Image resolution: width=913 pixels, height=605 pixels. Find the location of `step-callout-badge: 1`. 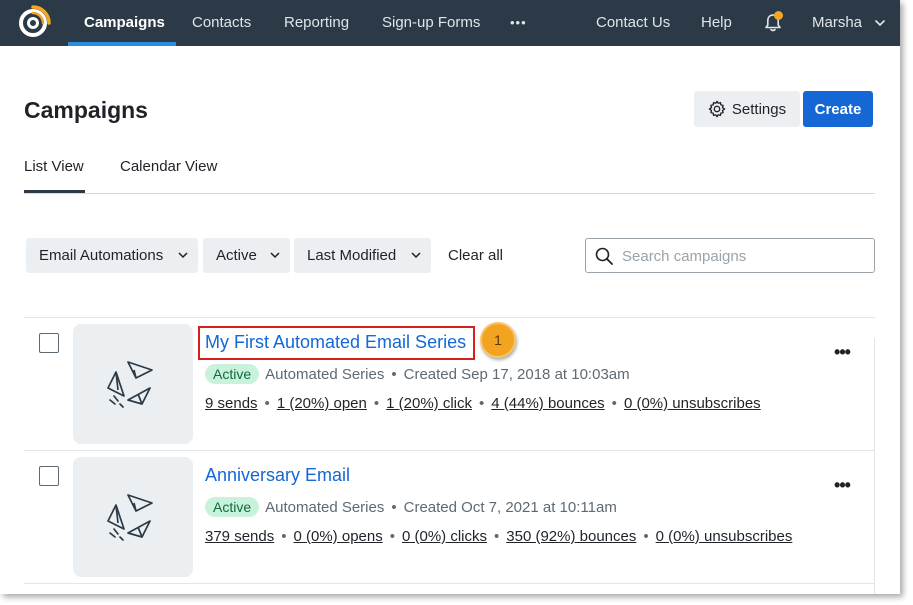

step-callout-badge: 1 is located at coordinates (498, 340).